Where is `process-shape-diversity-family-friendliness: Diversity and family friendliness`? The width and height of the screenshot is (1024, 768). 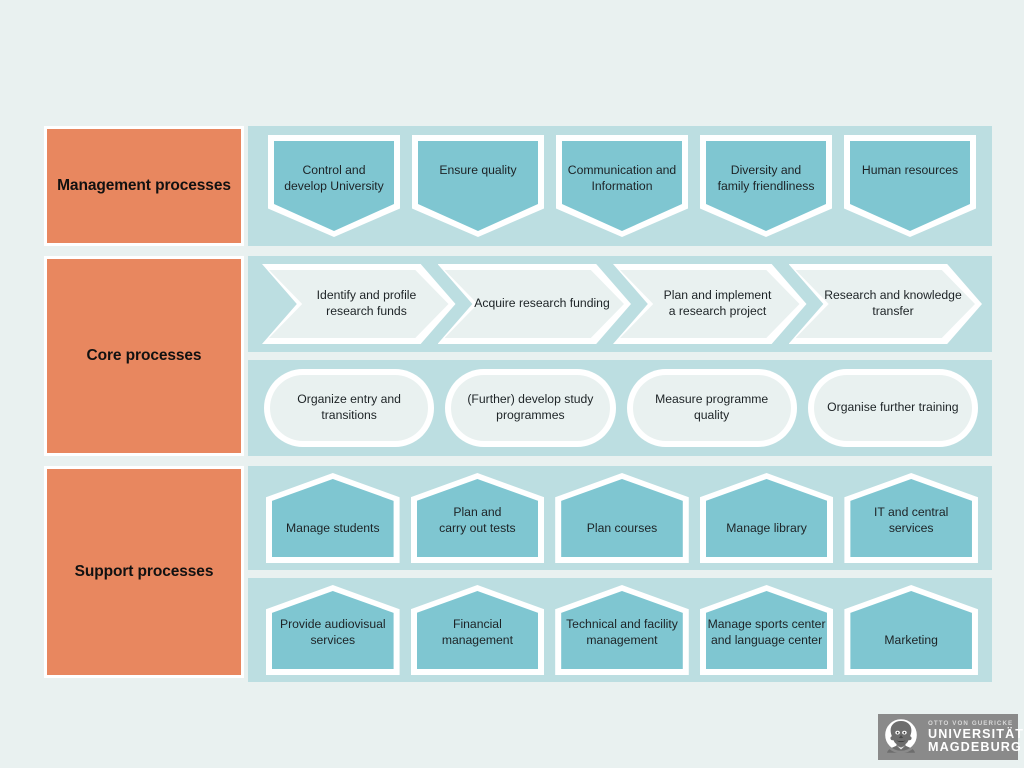
process-shape-diversity-family-friendliness: Diversity and family friendliness is located at coordinates (766, 186).